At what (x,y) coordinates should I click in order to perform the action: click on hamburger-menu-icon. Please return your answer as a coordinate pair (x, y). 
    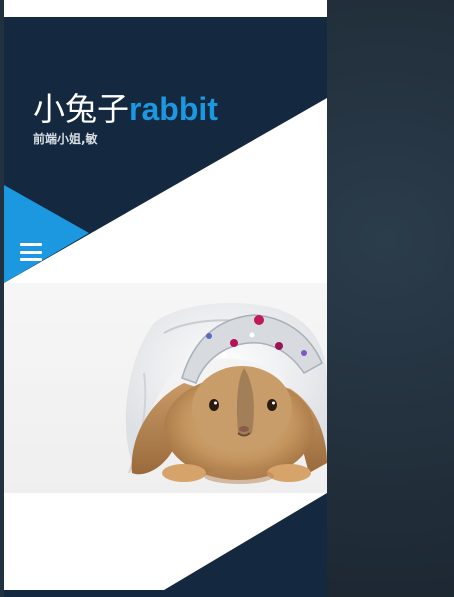
    Looking at the image, I should click on (31, 252).